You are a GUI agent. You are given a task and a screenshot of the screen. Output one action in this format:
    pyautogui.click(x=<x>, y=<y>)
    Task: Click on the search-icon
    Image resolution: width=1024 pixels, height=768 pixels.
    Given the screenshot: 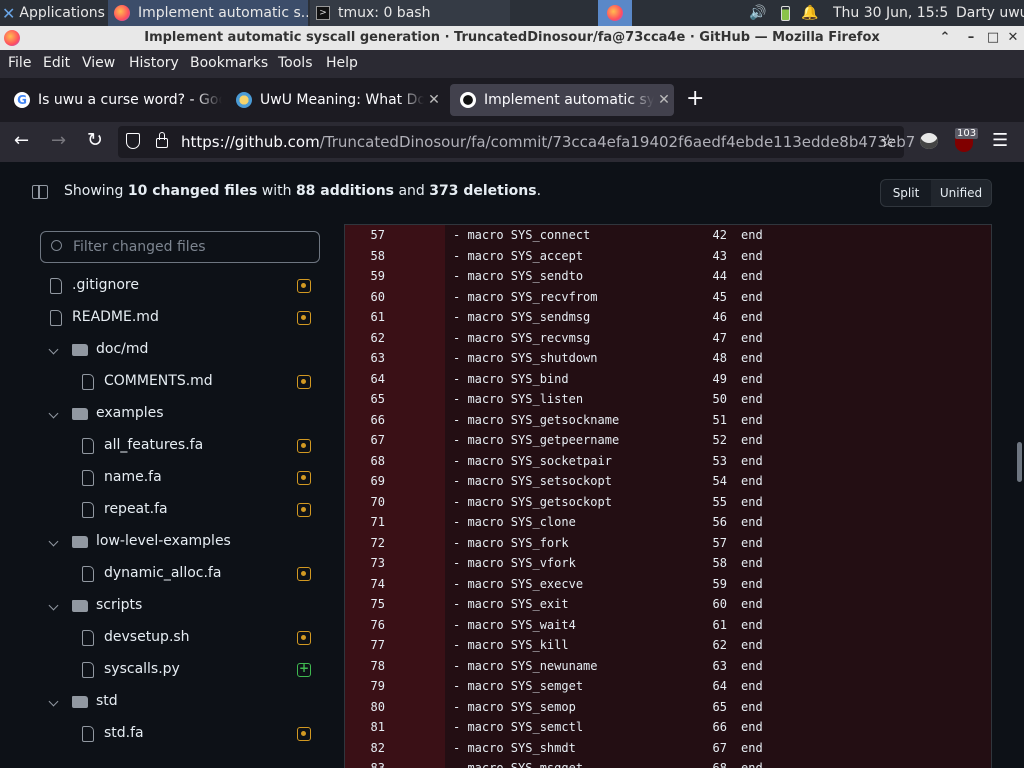 What is the action you would take?
    pyautogui.click(x=56, y=245)
    